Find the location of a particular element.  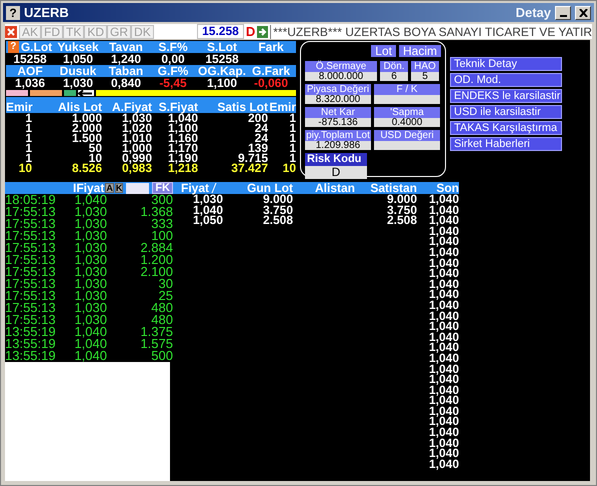

field-value: 8.000.000 is located at coordinates (341, 76).